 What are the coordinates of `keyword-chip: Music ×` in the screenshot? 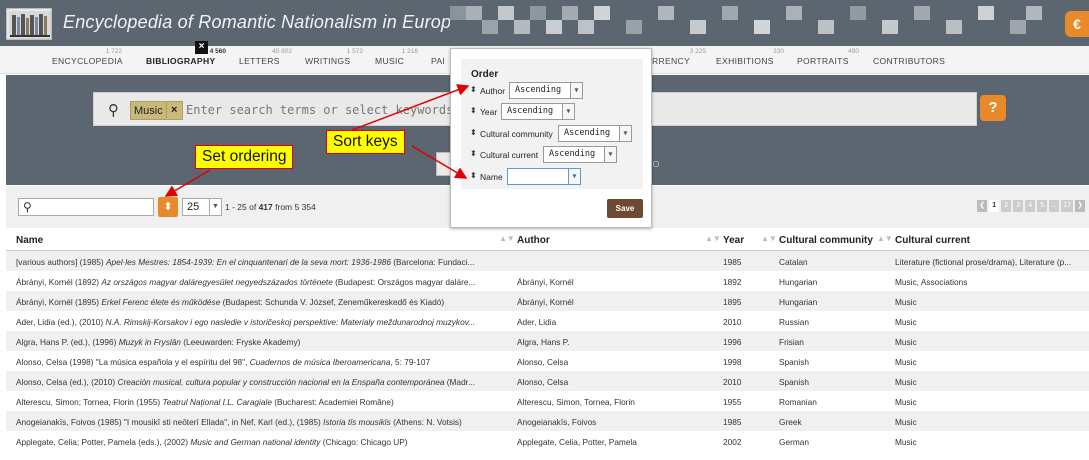 It's located at (156, 110).